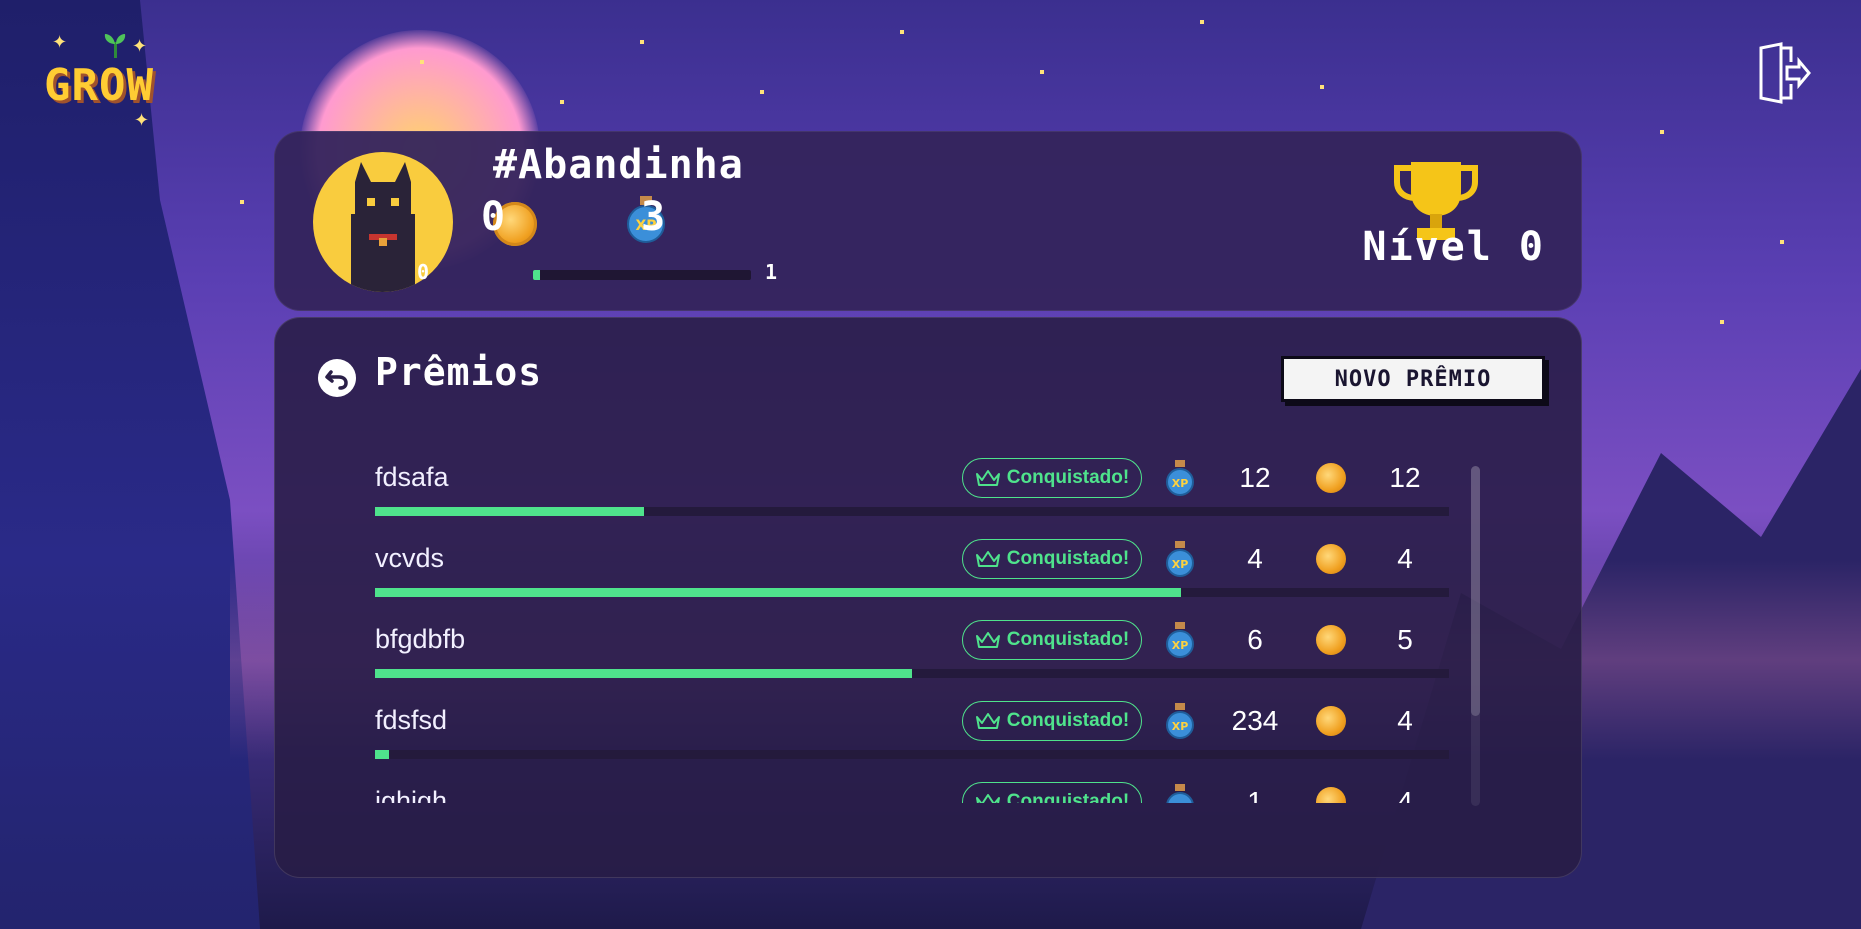  What do you see at coordinates (412, 477) in the screenshot?
I see `reward-name: fdsafa` at bounding box center [412, 477].